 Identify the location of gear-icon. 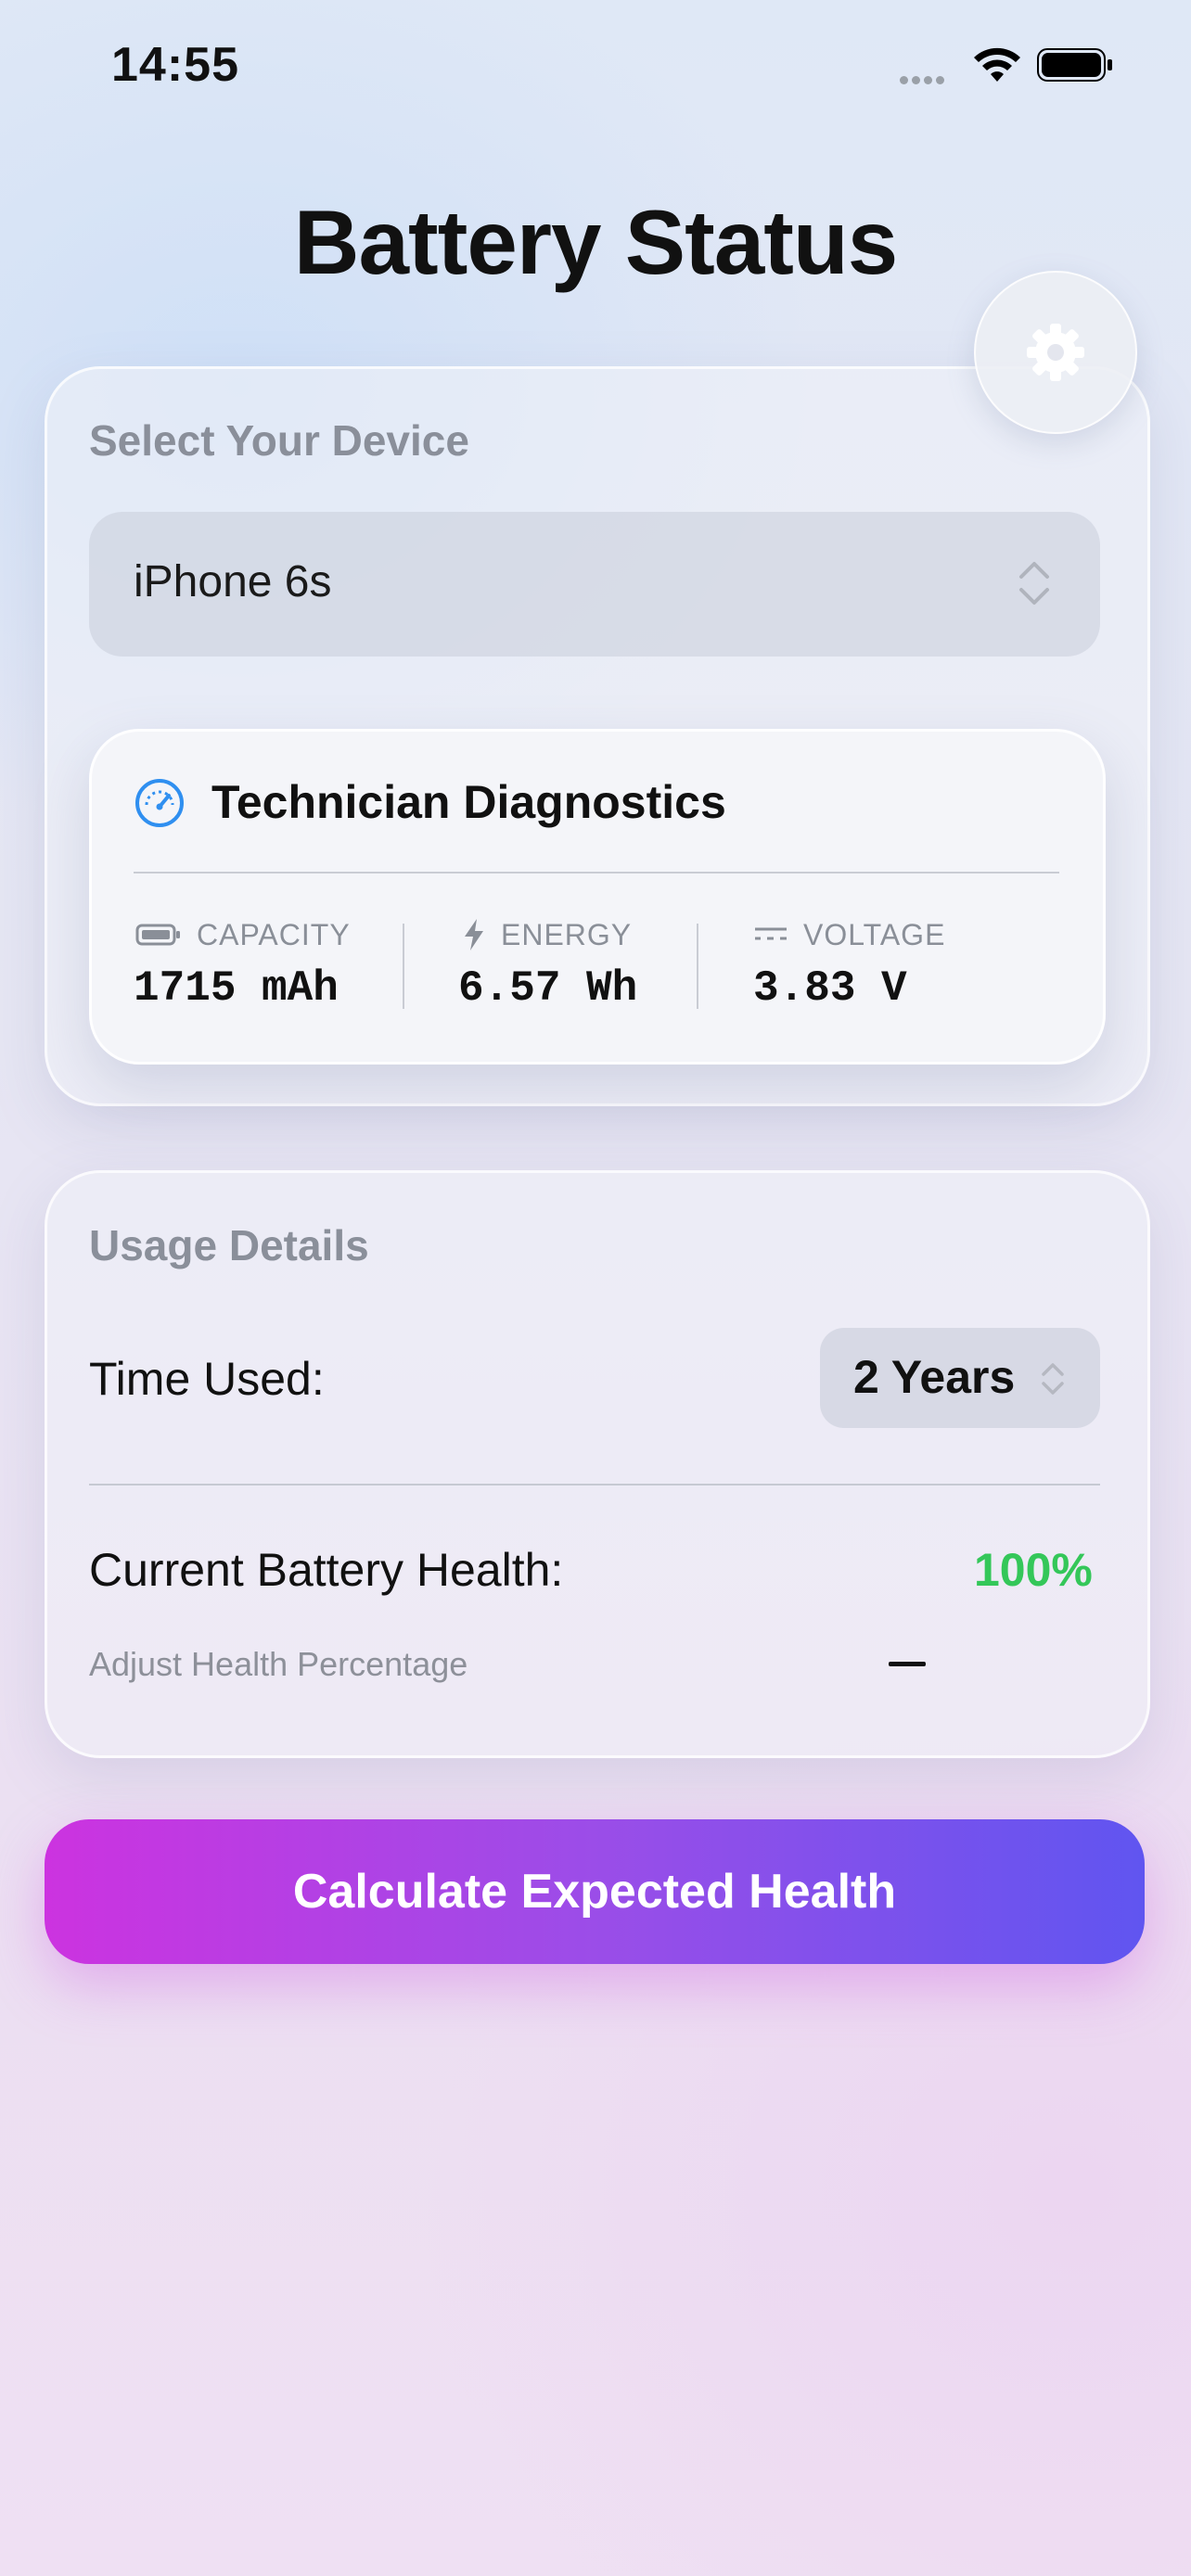
(1055, 353).